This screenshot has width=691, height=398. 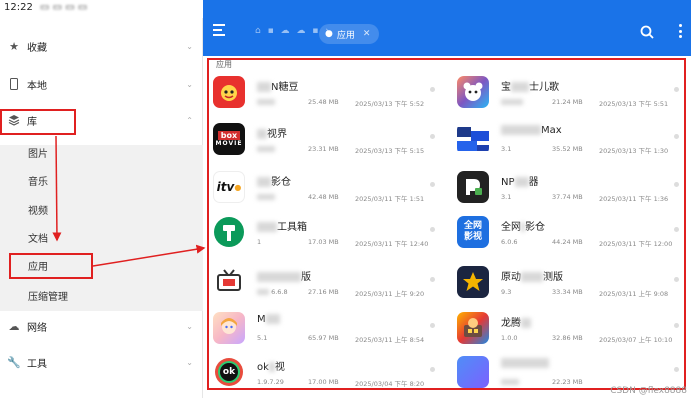 What do you see at coordinates (101, 152) in the screenshot?
I see `sub-item-images: 图片` at bounding box center [101, 152].